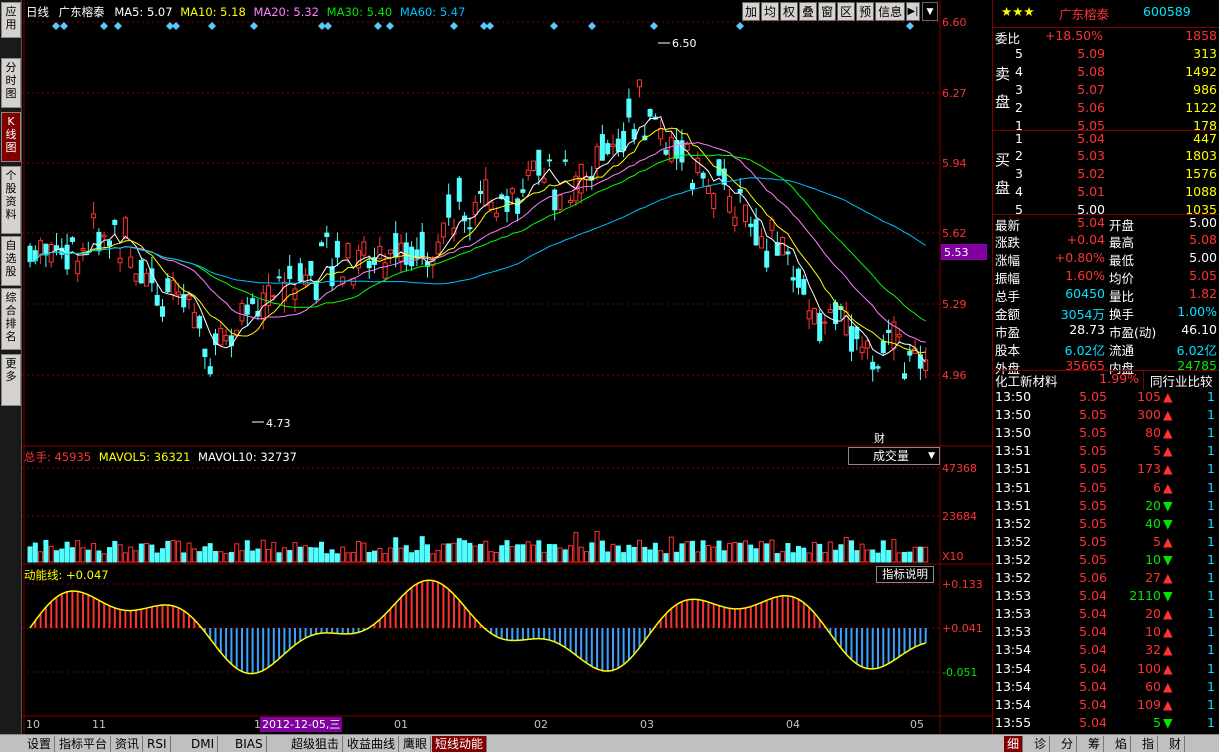 Image resolution: width=1219 pixels, height=752 pixels. Describe the element at coordinates (1095, 744) in the screenshot. I see `right-tab-3: 筹` at that location.